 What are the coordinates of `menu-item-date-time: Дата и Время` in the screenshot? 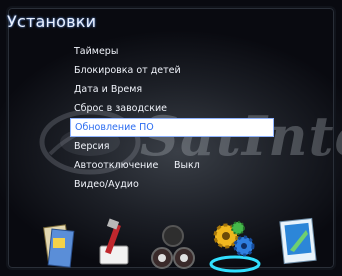 It's located at (172, 89).